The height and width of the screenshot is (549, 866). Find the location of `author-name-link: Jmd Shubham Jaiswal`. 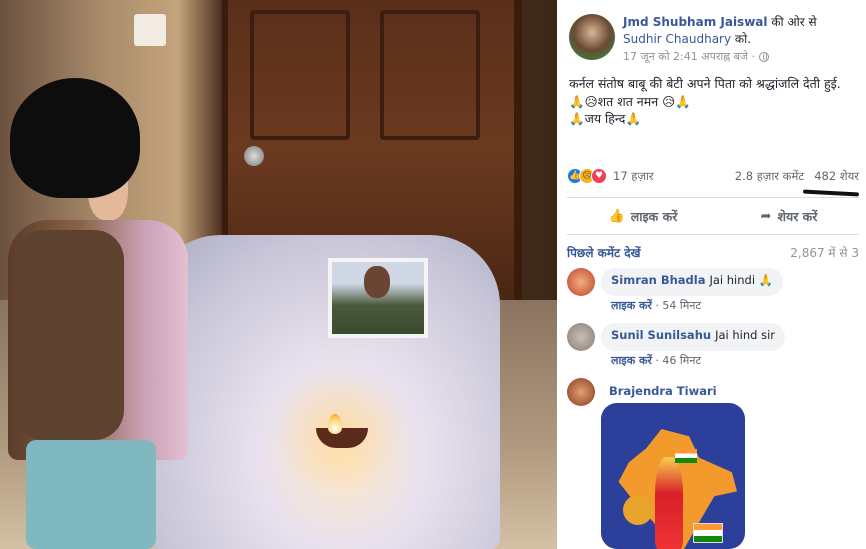

author-name-link: Jmd Shubham Jaiswal is located at coordinates (695, 22).